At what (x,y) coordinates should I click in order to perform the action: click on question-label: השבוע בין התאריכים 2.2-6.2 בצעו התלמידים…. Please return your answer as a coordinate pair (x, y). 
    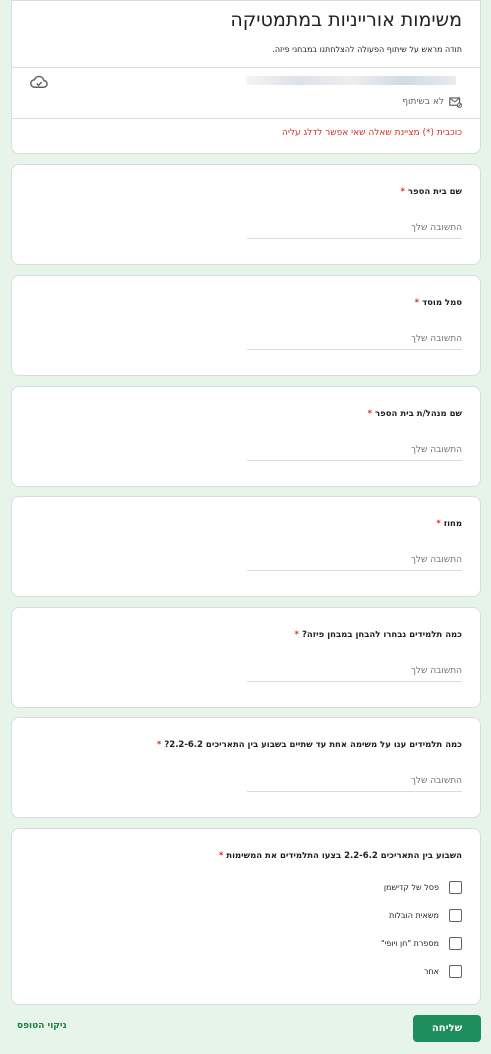
    Looking at the image, I should click on (344, 856).